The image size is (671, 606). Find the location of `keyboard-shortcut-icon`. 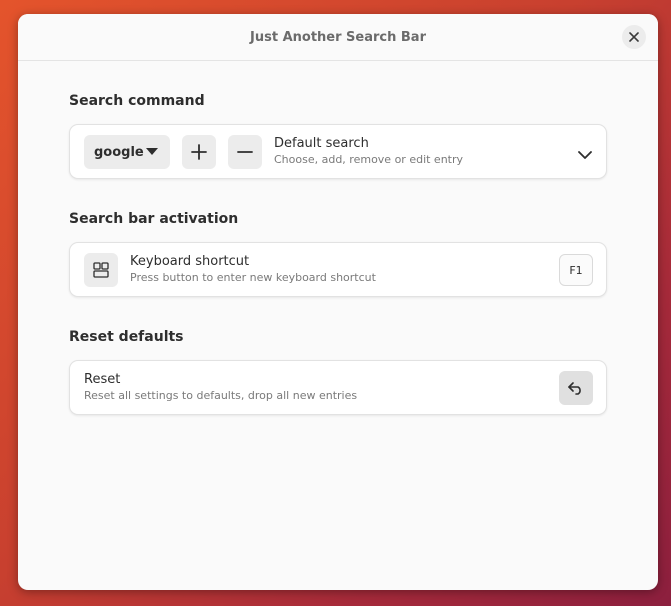

keyboard-shortcut-icon is located at coordinates (101, 270).